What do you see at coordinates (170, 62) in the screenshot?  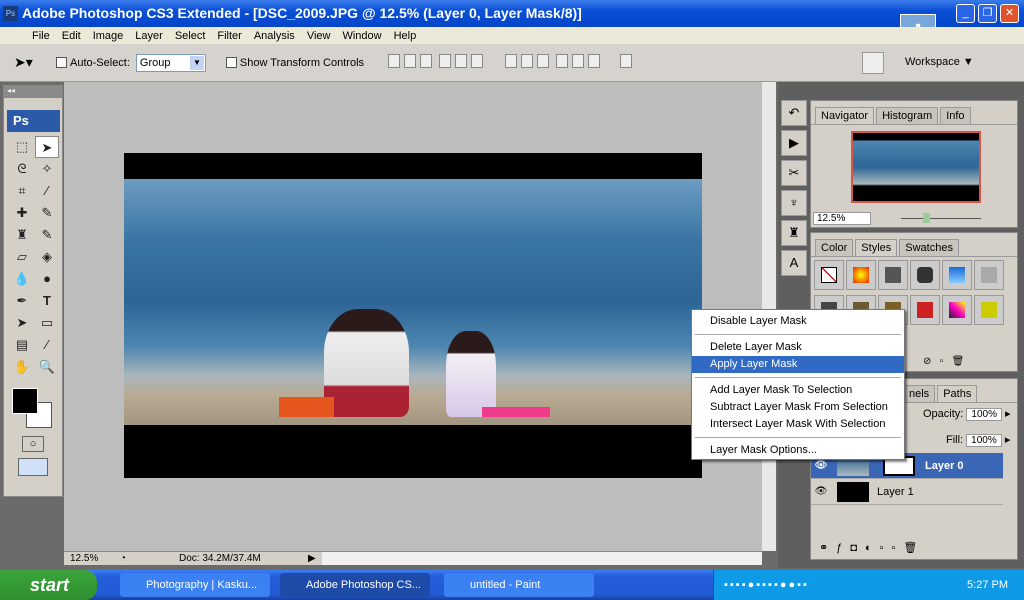 I see `auto-select-dropdown: Group ▼` at bounding box center [170, 62].